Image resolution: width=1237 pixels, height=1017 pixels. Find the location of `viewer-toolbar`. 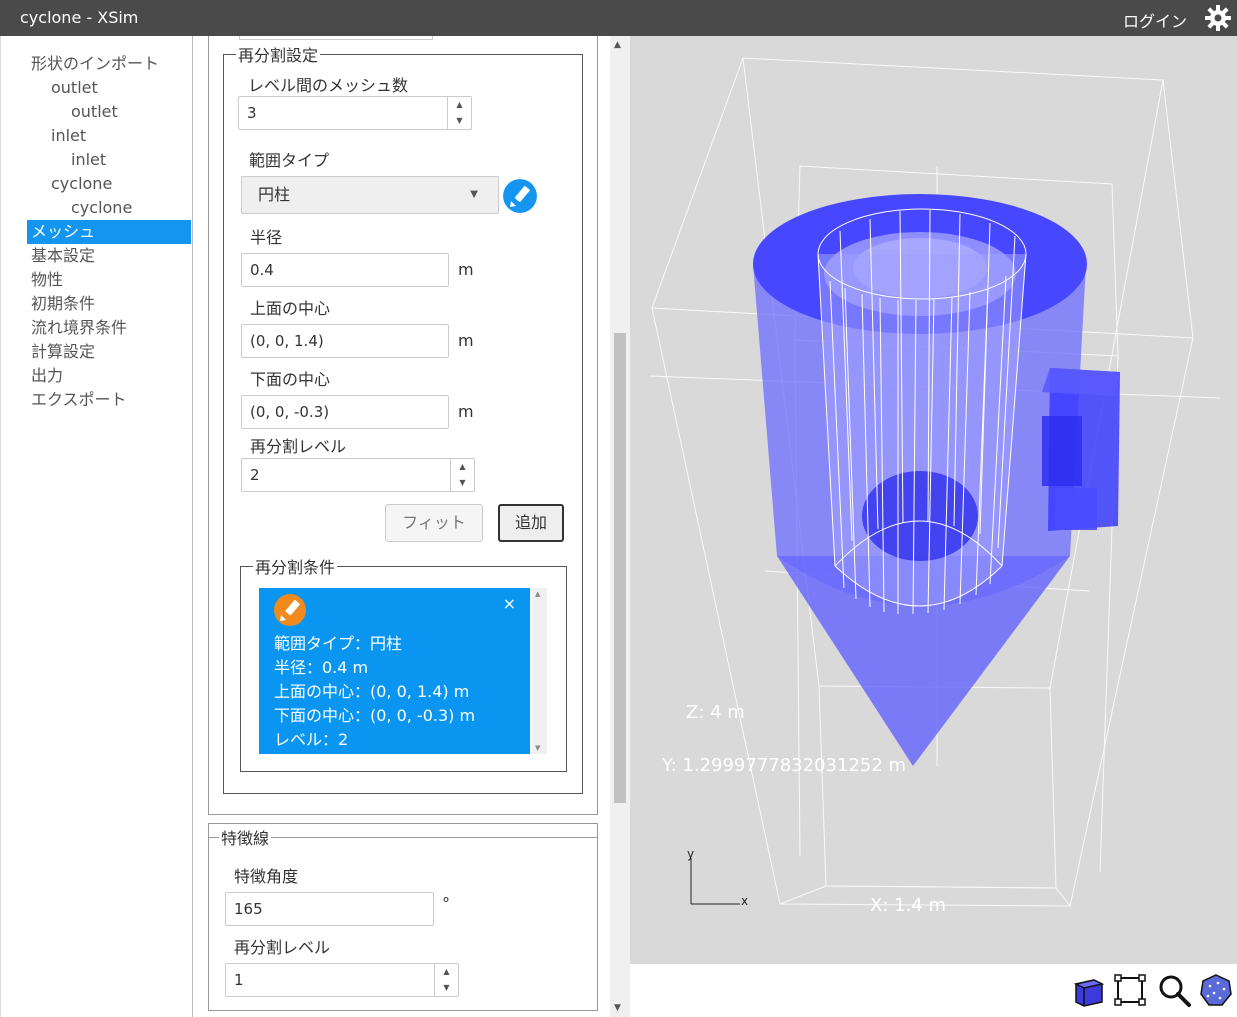

viewer-toolbar is located at coordinates (933, 990).